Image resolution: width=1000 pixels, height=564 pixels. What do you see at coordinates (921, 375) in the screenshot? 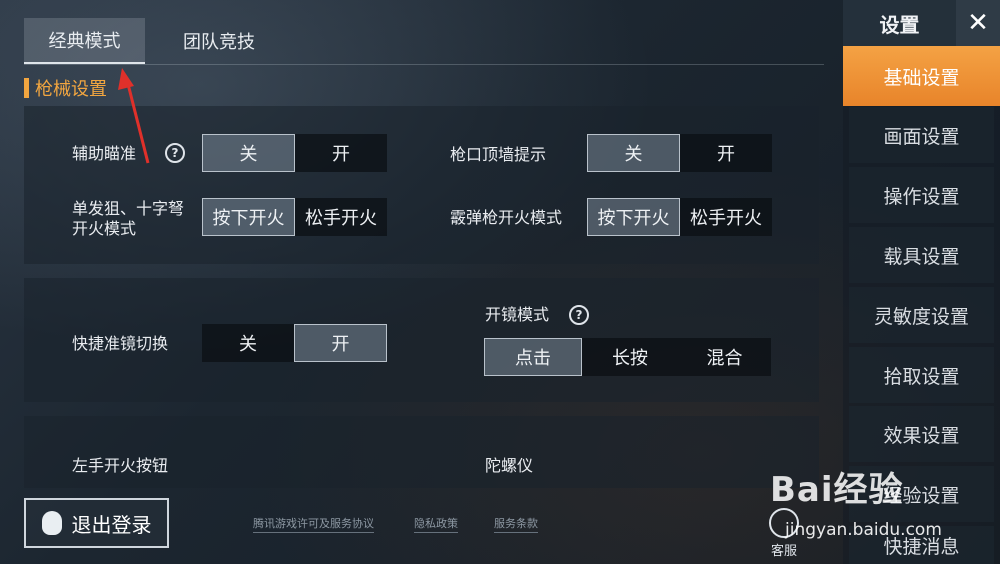
I see `sidebar-item-pickup: 拾取设置` at bounding box center [921, 375].